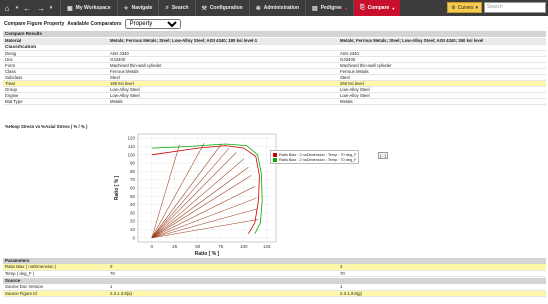 The height and width of the screenshot is (304, 548). Describe the element at coordinates (515, 7) in the screenshot. I see `search-input: Search` at that location.